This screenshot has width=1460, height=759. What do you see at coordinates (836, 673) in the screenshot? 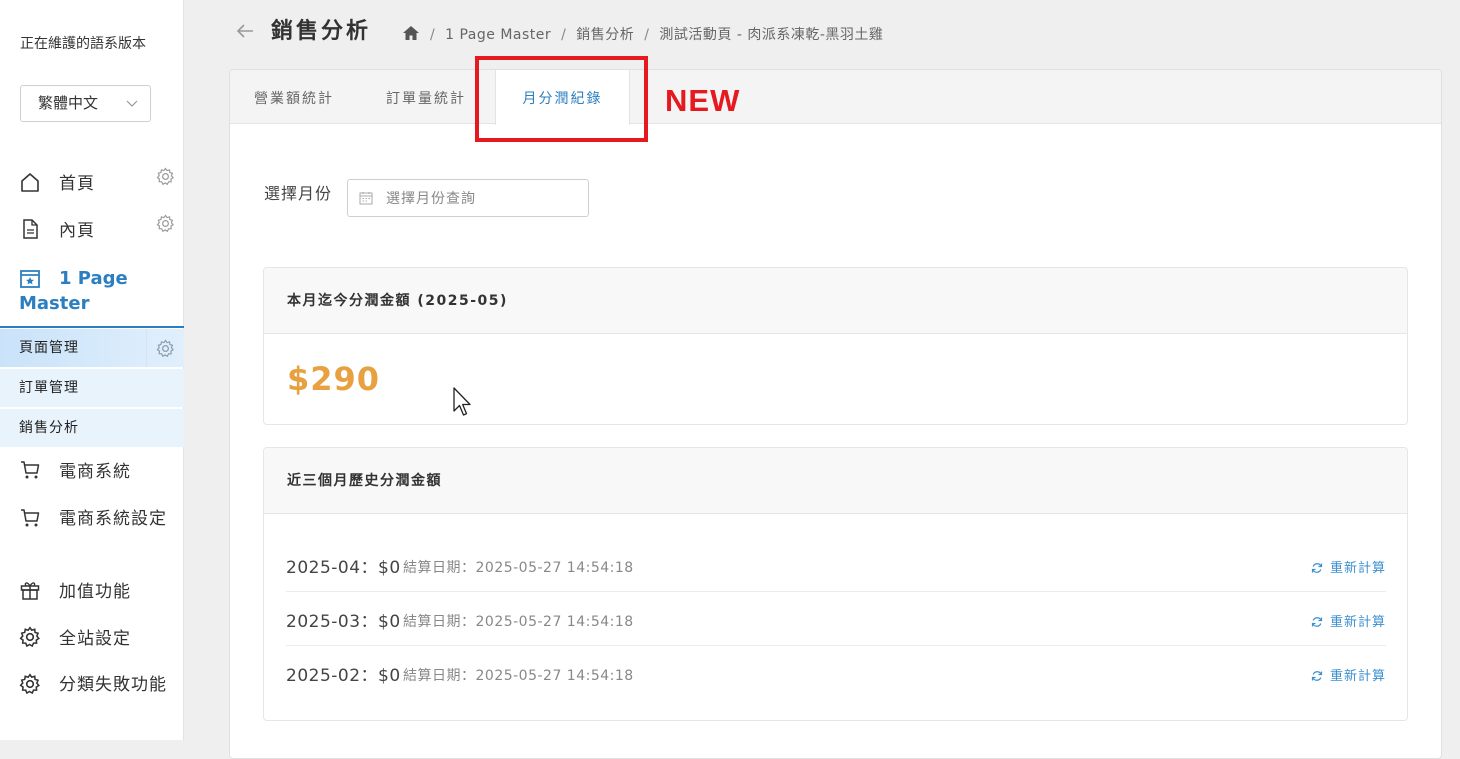
I see `table-row: 2025-02：$0 結算日期：2025-05-27 14:54:18 重新計算` at bounding box center [836, 673].